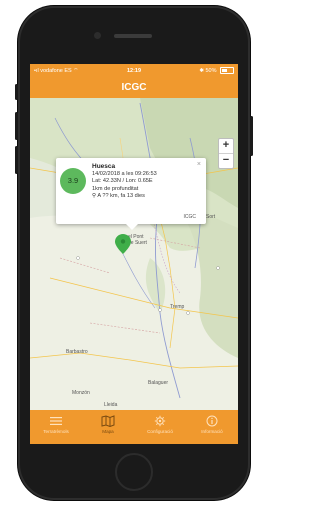 This screenshot has height=508, width=320. I want to click on map-label-balaguer: Balaguer, so click(158, 383).